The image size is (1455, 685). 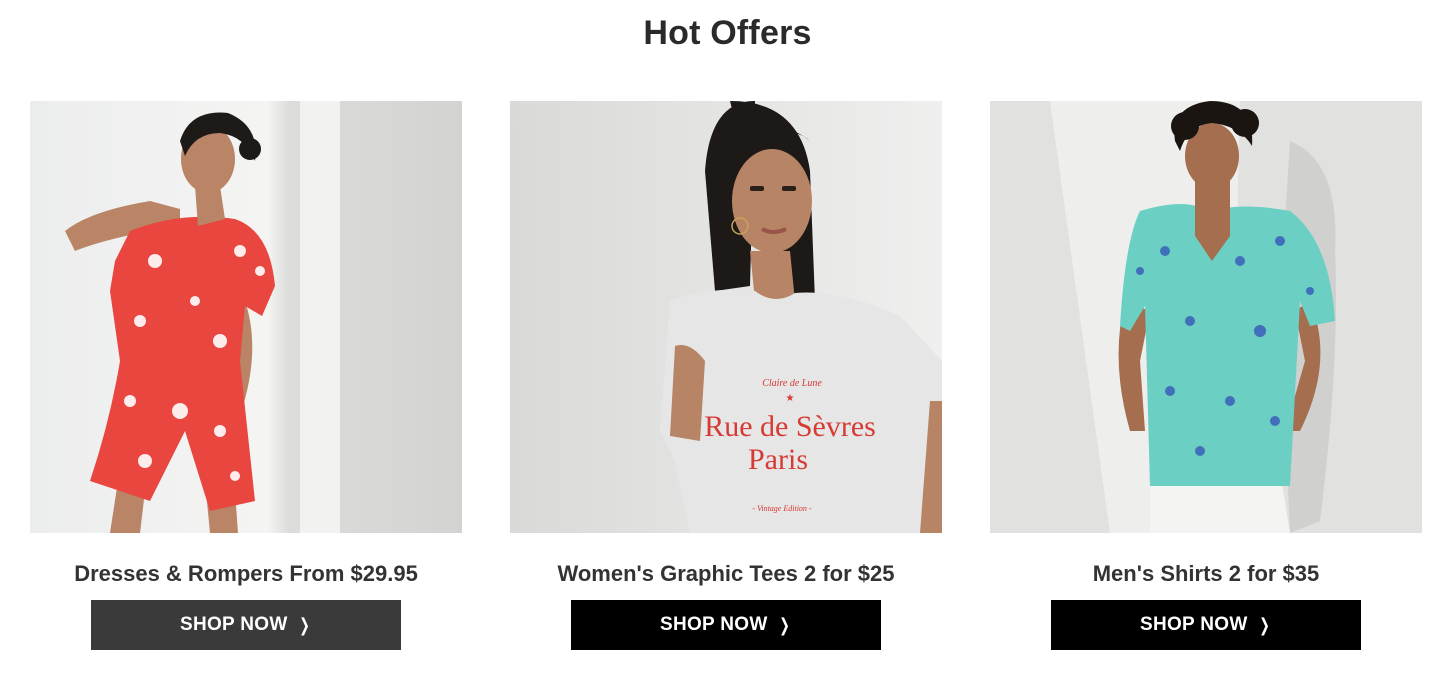 What do you see at coordinates (778, 459) in the screenshot?
I see `tee-print-main-line-2: Paris` at bounding box center [778, 459].